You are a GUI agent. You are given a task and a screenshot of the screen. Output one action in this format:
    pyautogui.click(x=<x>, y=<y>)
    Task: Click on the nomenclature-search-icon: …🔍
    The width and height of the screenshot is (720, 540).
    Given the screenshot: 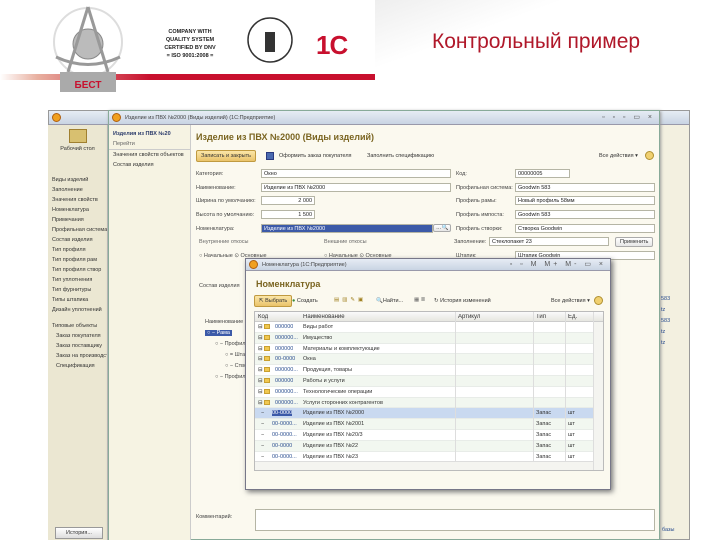 What is the action you would take?
    pyautogui.click(x=442, y=228)
    